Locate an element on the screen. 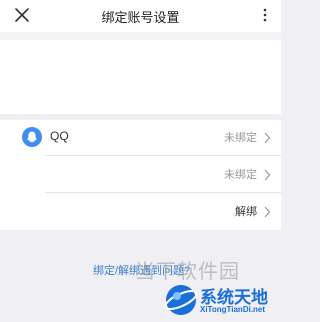 Image resolution: width=320 pixels, height=322 pixels. globe-logo-icon is located at coordinates (181, 300).